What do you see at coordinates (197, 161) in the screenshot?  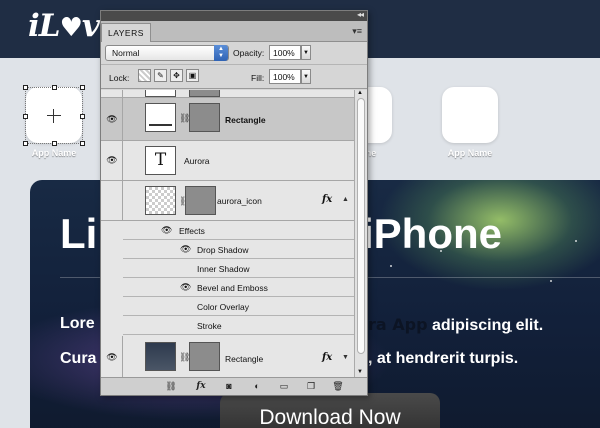 I see `layer-name: Aurora` at bounding box center [197, 161].